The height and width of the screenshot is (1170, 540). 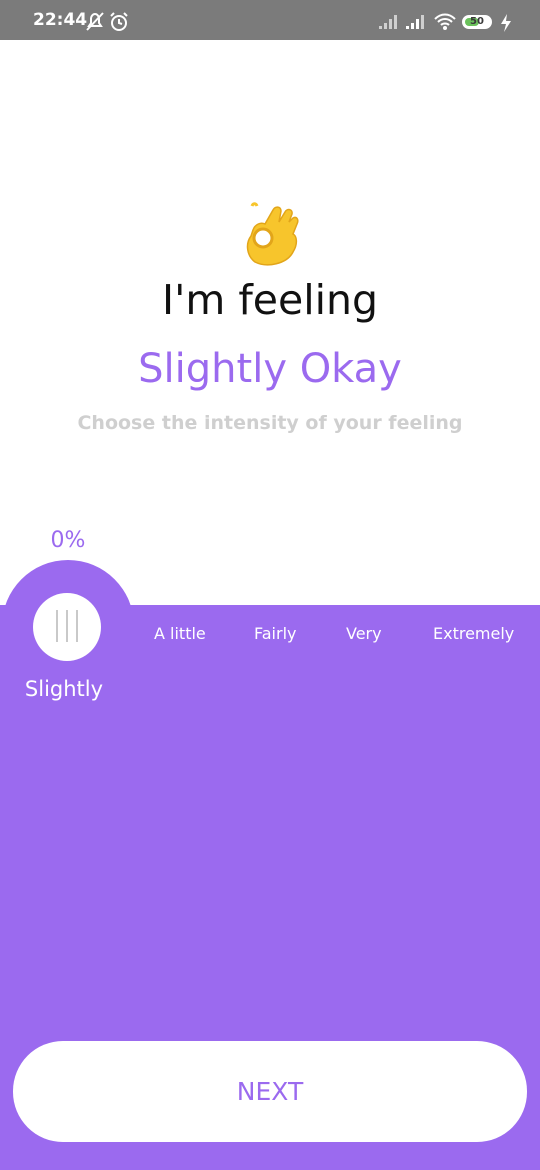 I want to click on intensity-level-a-little: A little, so click(x=180, y=633).